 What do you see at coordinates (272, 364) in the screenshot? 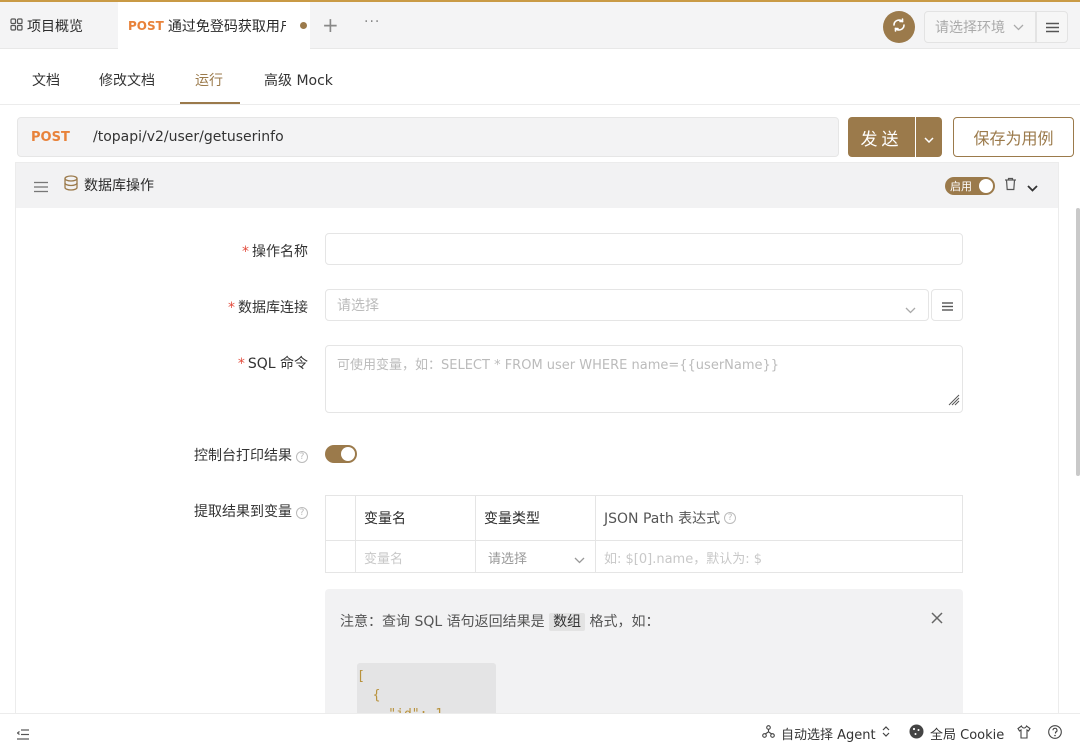
I see `sql-label: * SQL 命令` at bounding box center [272, 364].